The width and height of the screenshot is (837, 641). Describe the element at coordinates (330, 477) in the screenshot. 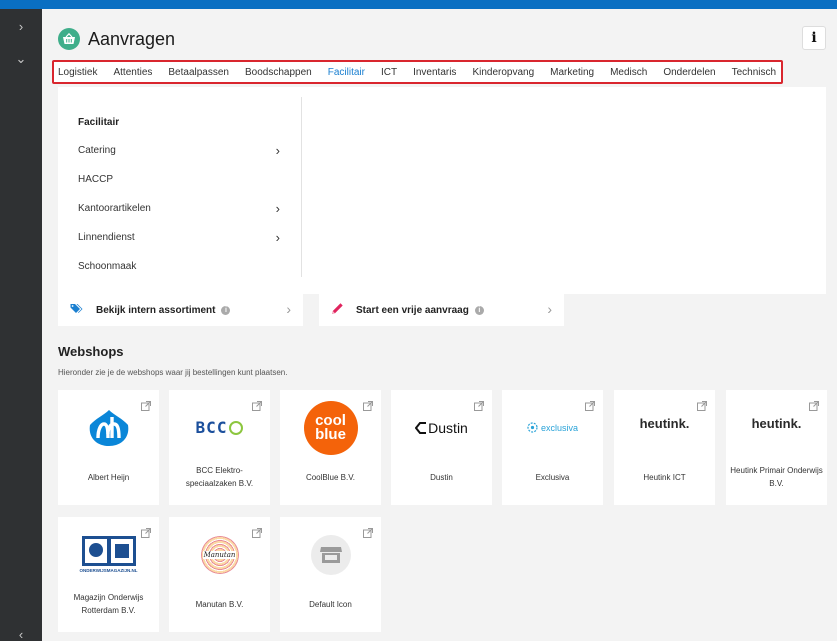

I see `webshop-name: CoolBlue B.V.` at that location.